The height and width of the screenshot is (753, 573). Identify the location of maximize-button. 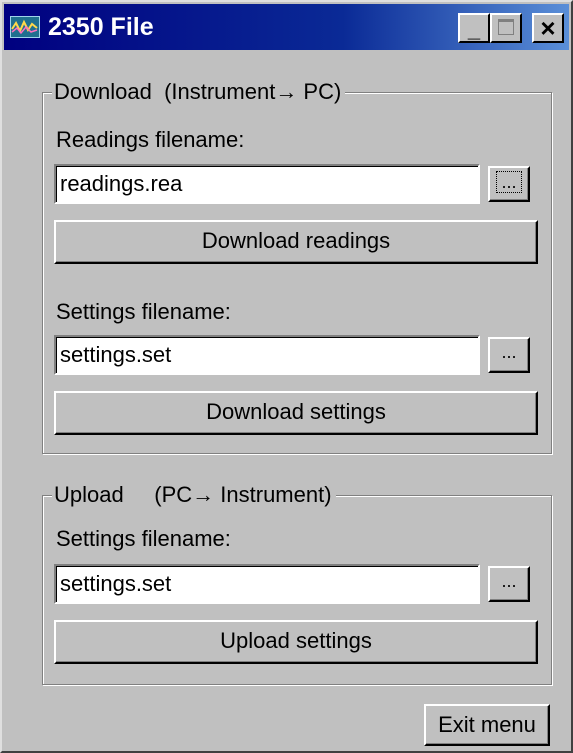
(506, 28).